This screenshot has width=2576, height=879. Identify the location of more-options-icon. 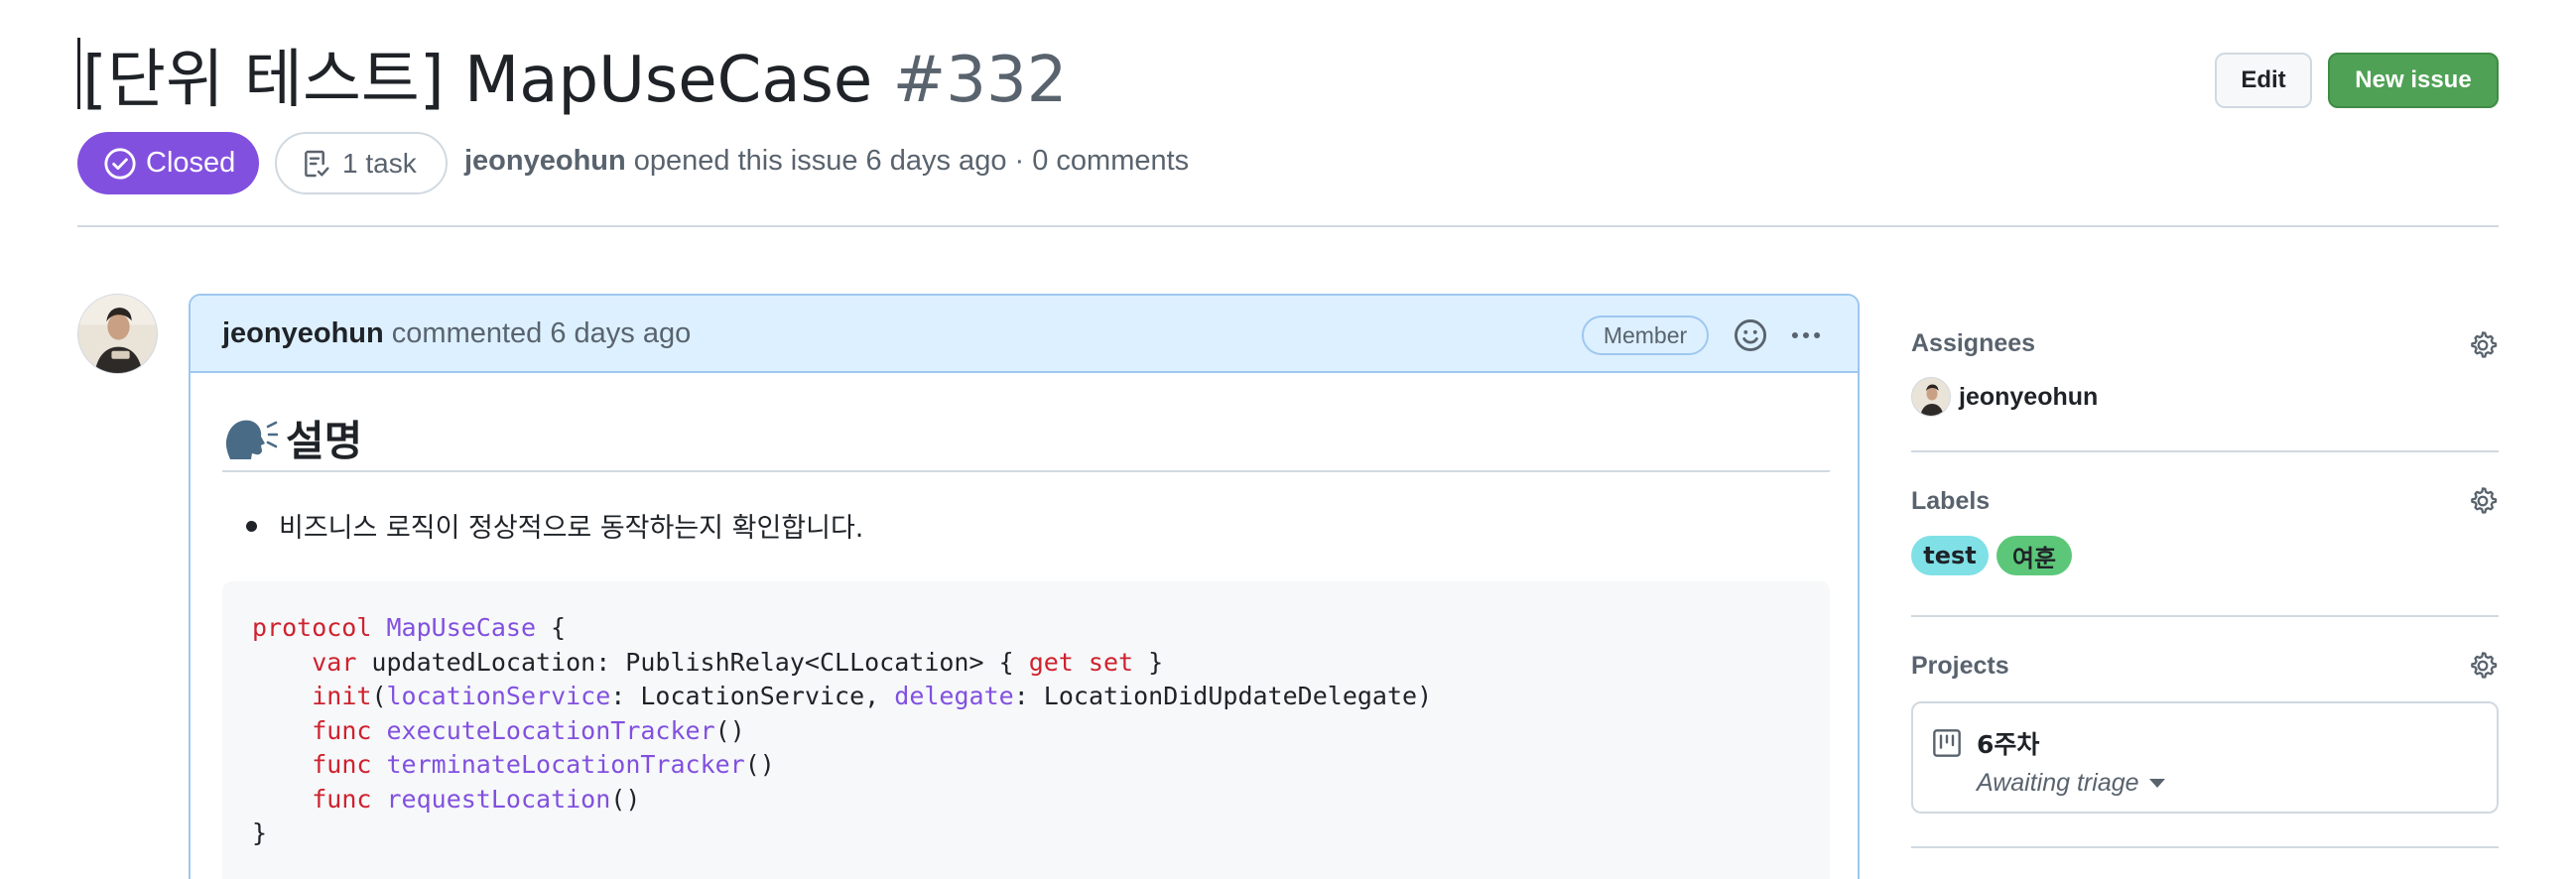
(1806, 335).